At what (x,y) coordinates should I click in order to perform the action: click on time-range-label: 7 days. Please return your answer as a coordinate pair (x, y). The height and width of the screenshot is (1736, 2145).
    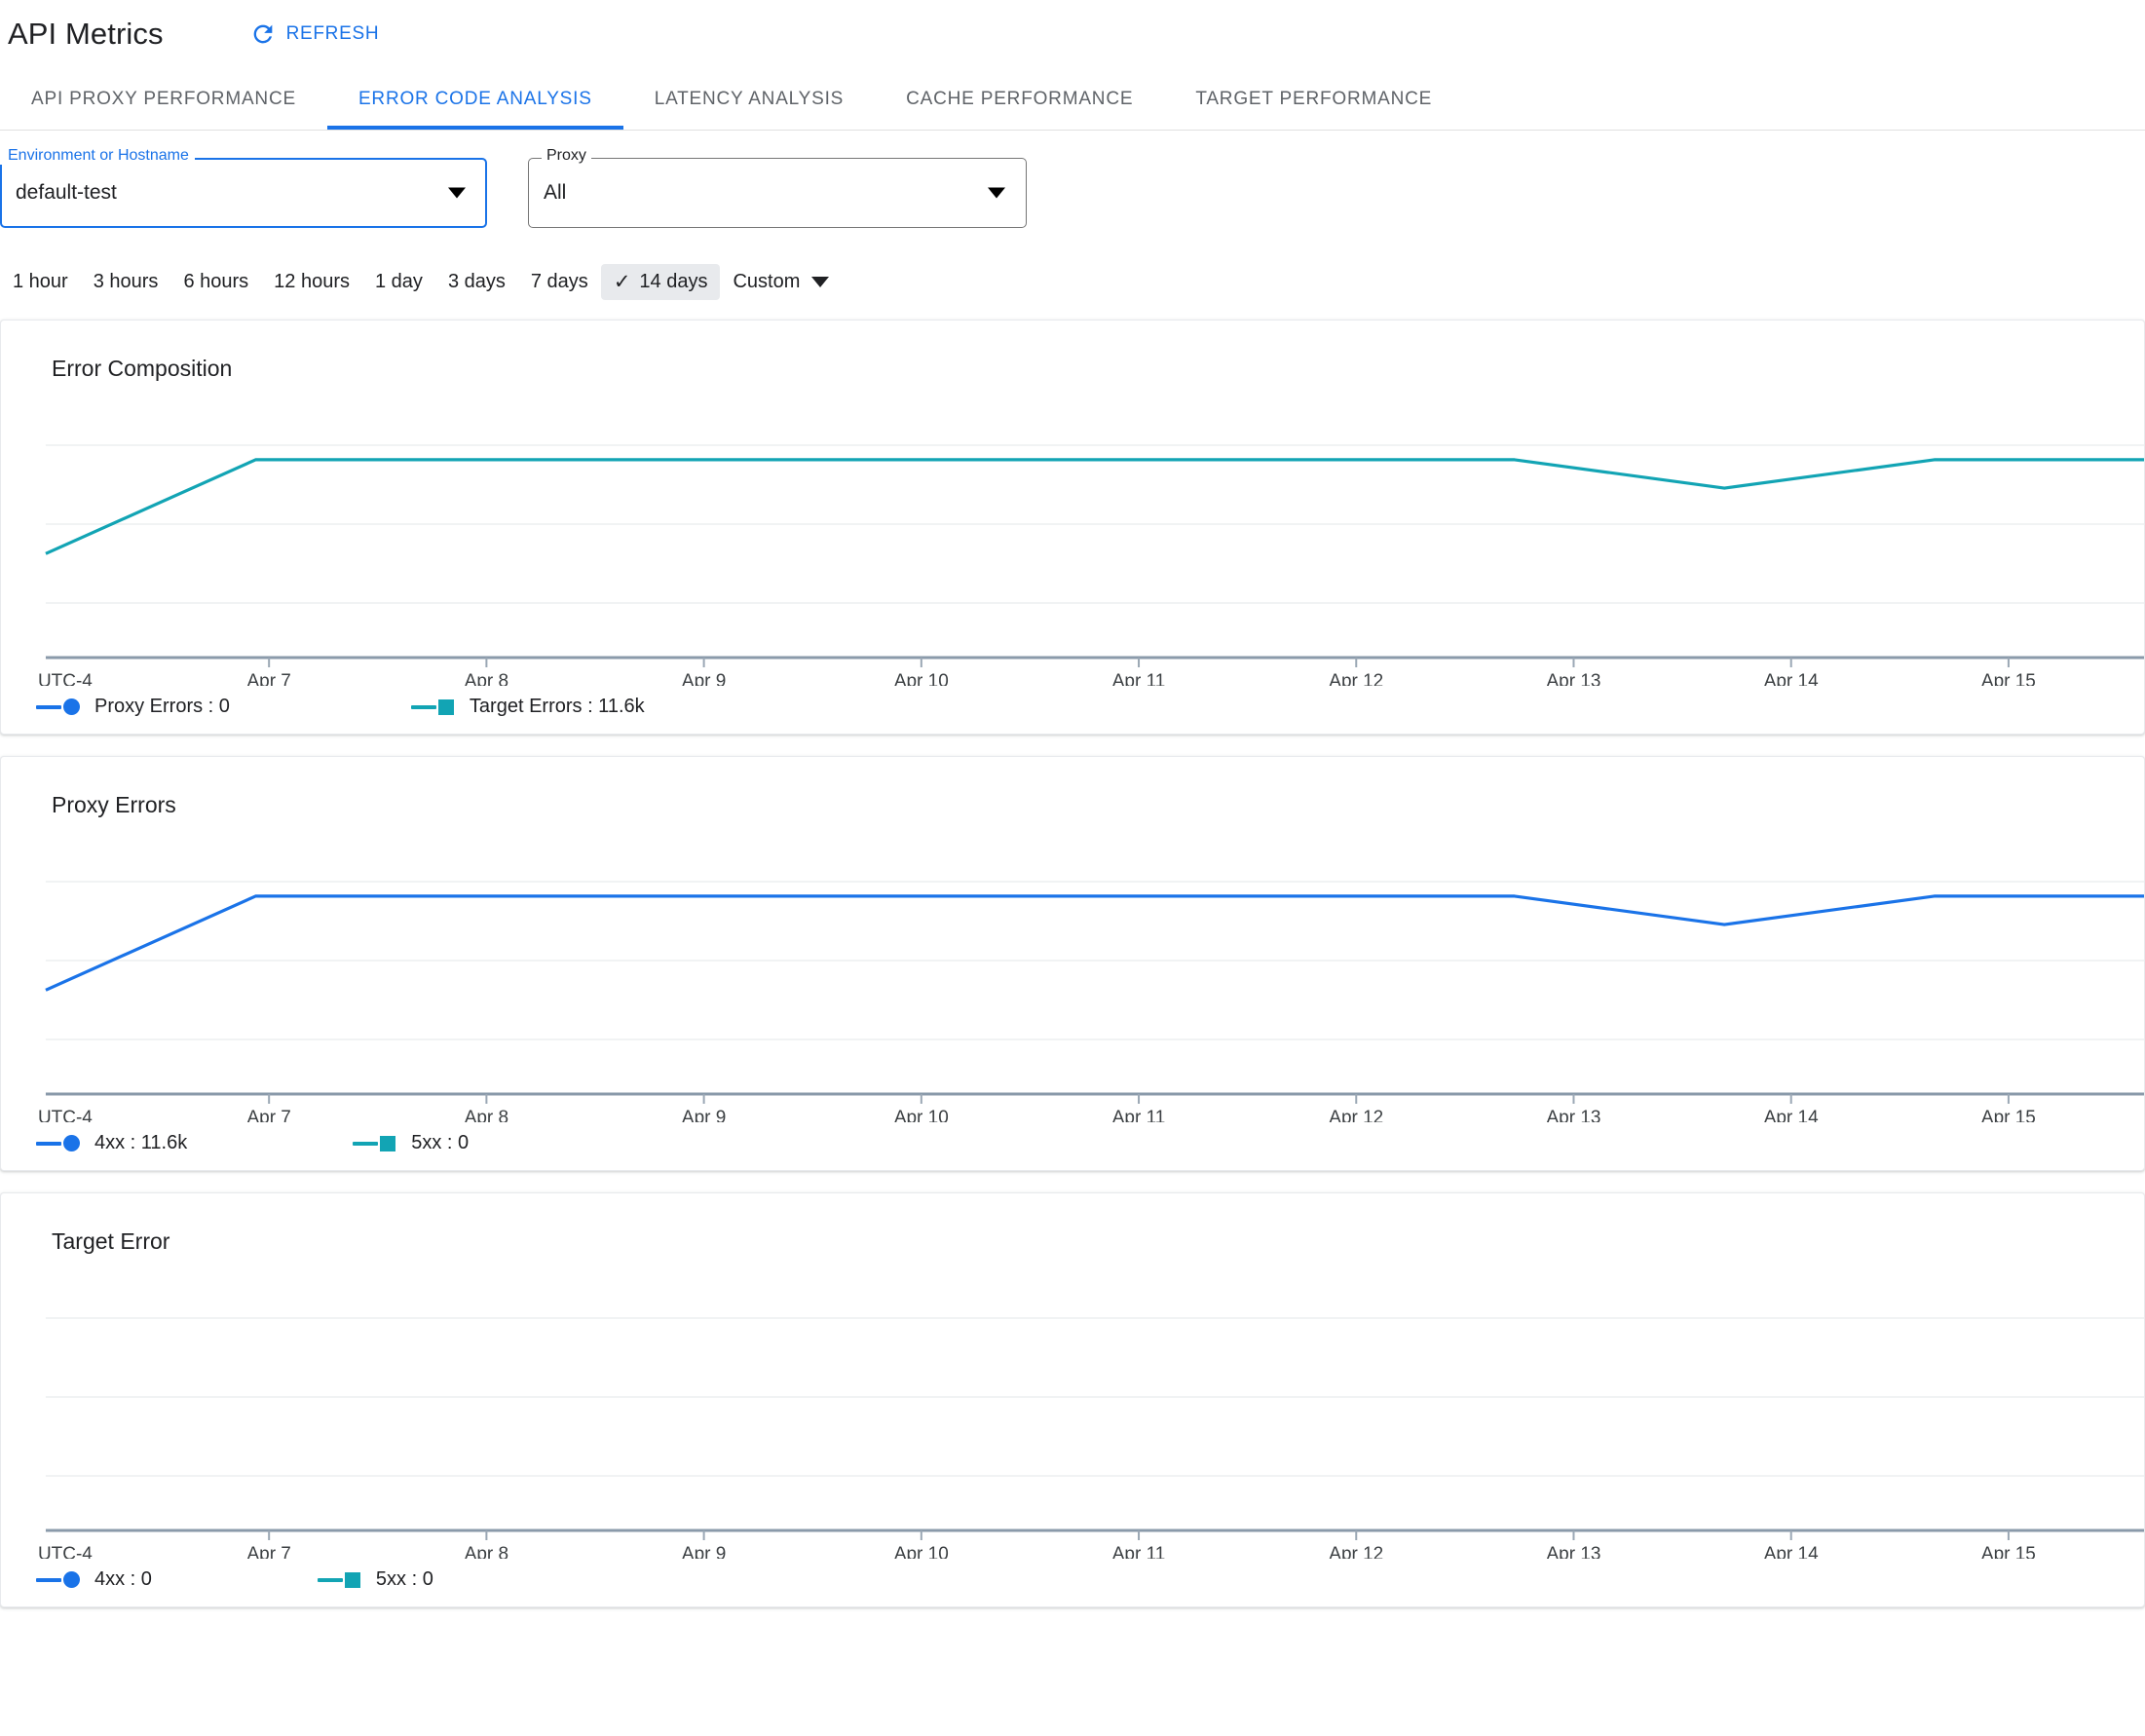
    Looking at the image, I should click on (559, 281).